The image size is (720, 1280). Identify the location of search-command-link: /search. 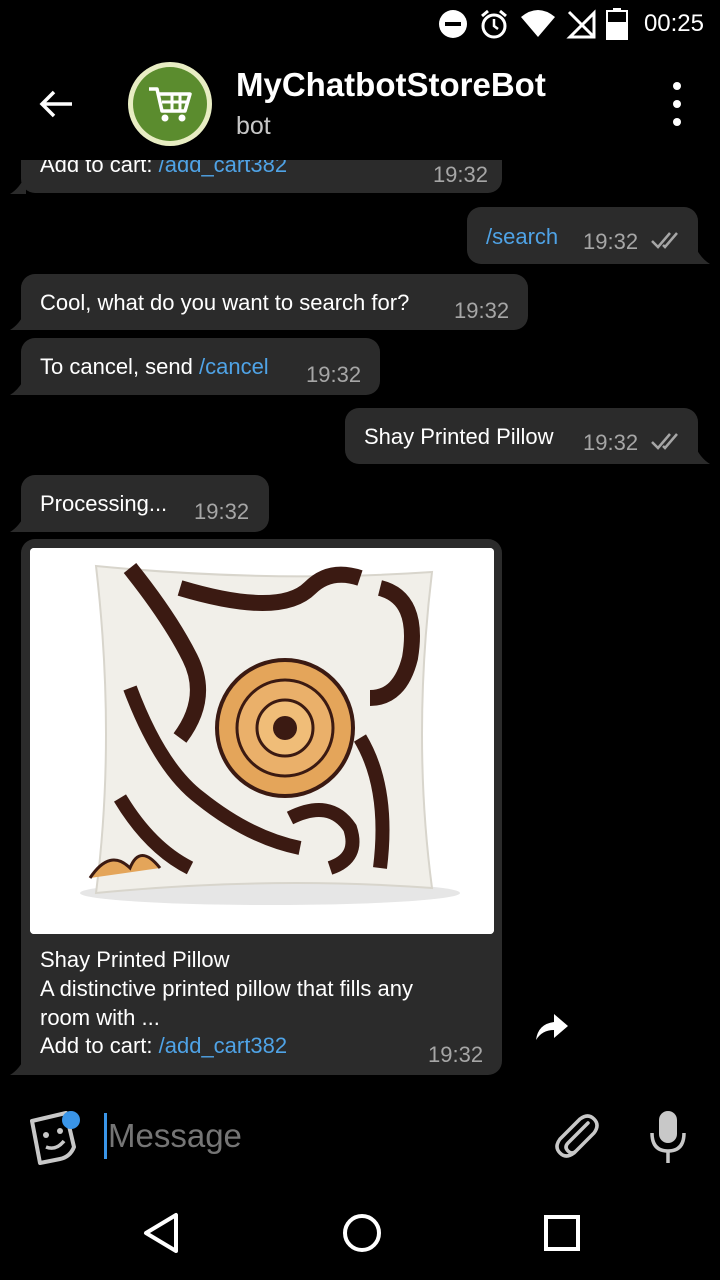
(522, 236).